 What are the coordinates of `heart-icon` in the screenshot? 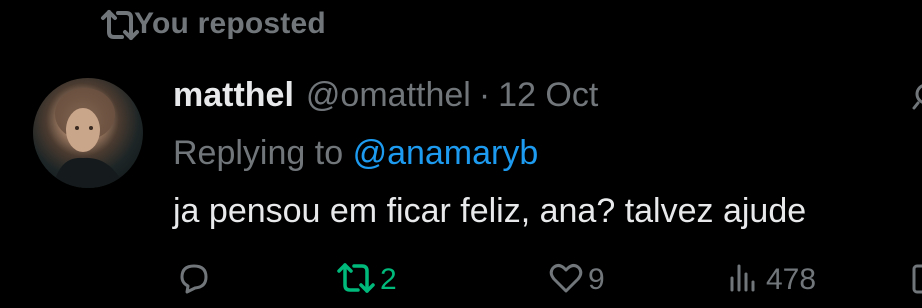 It's located at (566, 280).